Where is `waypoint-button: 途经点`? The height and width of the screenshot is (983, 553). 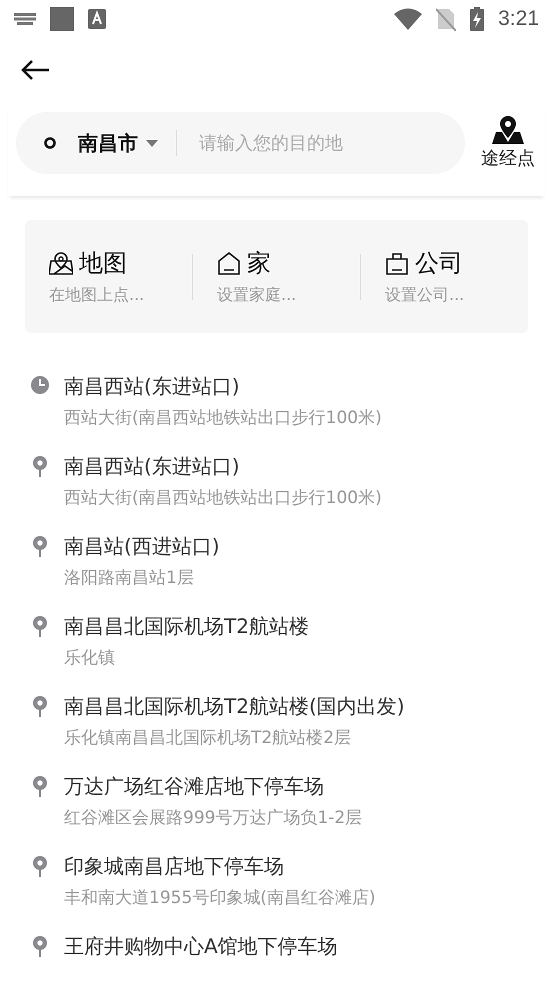 waypoint-button: 途经点 is located at coordinates (508, 143).